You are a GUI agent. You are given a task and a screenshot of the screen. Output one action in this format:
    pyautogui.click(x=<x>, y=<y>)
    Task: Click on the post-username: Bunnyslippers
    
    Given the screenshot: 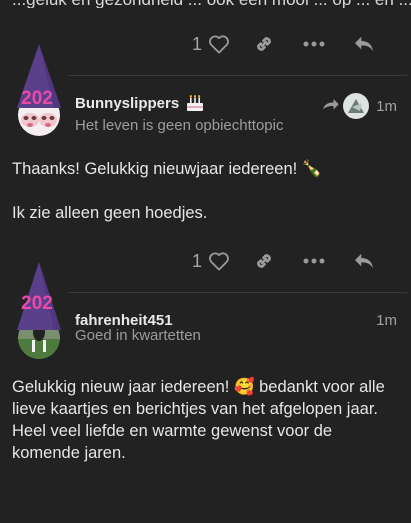 What is the action you would take?
    pyautogui.click(x=140, y=103)
    